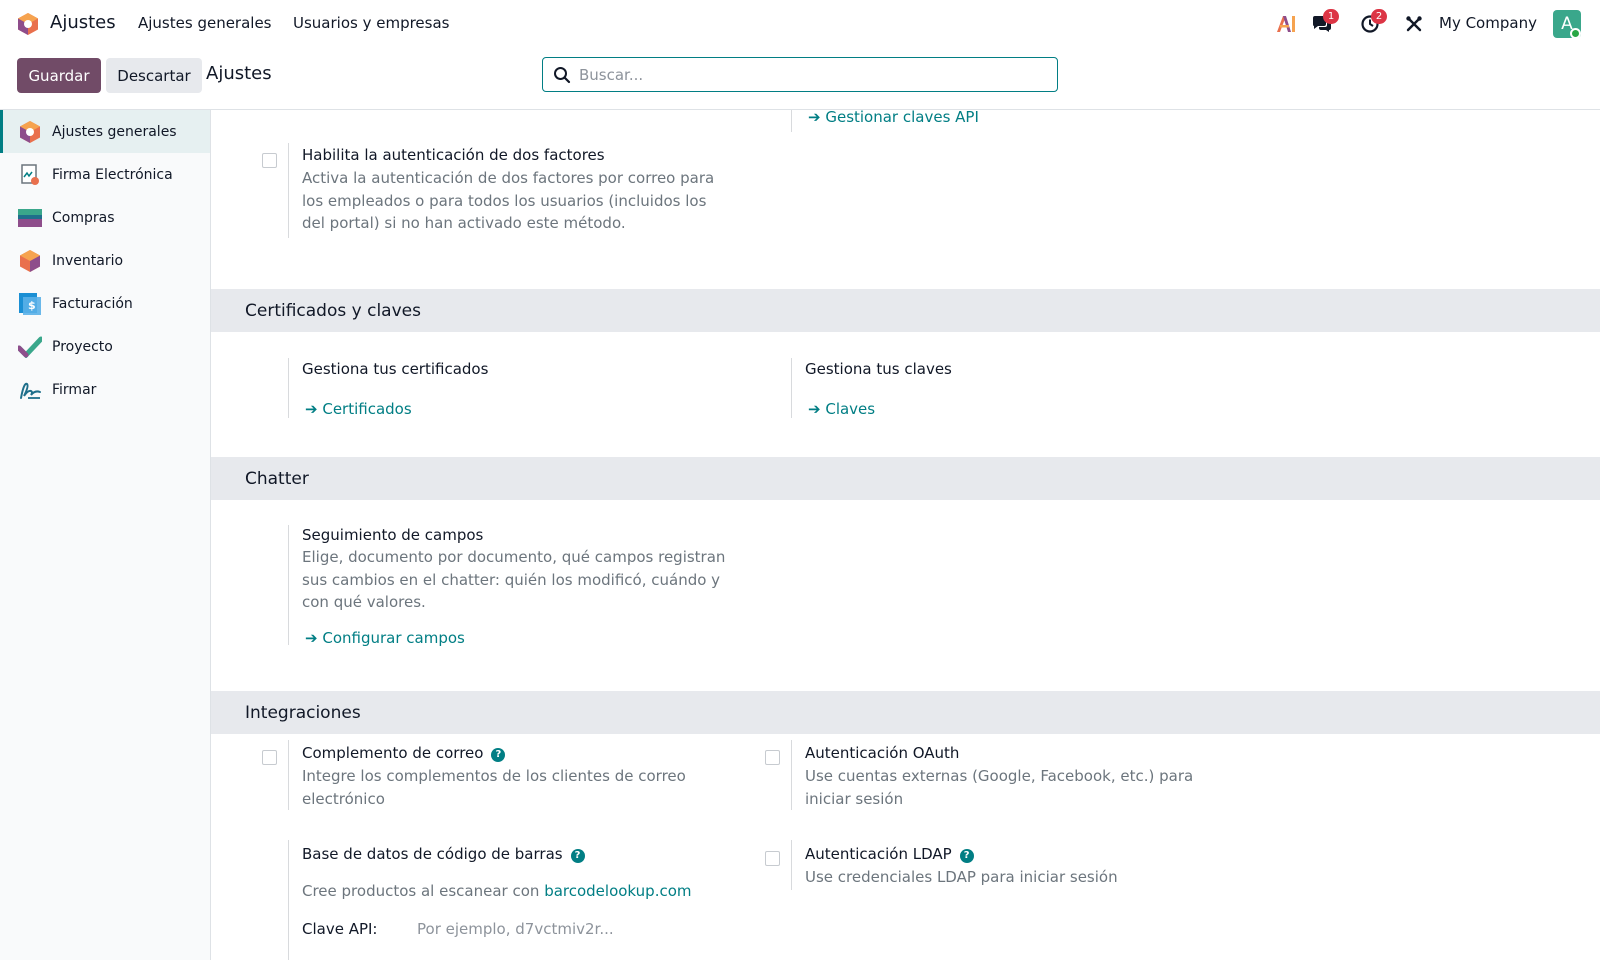 The width and height of the screenshot is (1600, 960). Describe the element at coordinates (617, 891) in the screenshot. I see `barcodelookup-link: barcodelookup.com` at that location.